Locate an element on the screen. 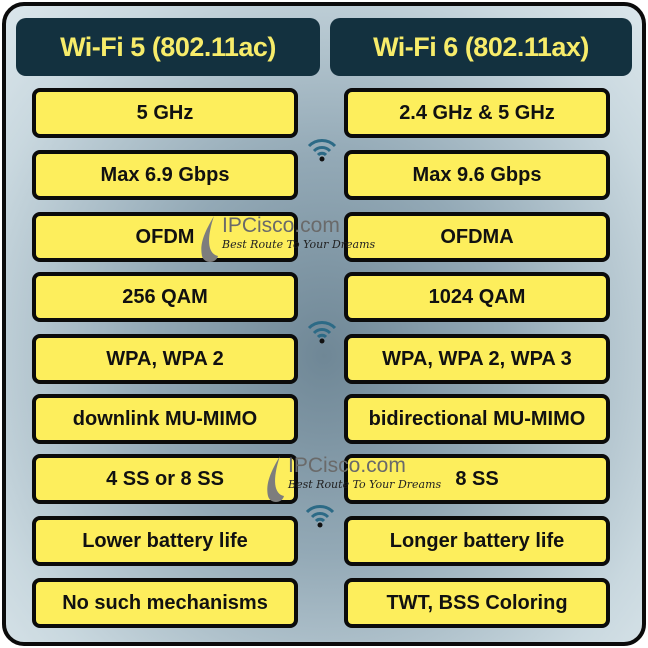 This screenshot has width=648, height=648. cell-left-5: downlink MU-MIMO is located at coordinates (165, 419).